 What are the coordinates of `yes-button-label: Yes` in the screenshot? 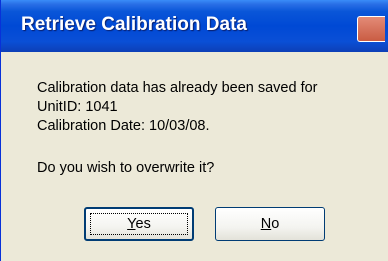 It's located at (139, 224).